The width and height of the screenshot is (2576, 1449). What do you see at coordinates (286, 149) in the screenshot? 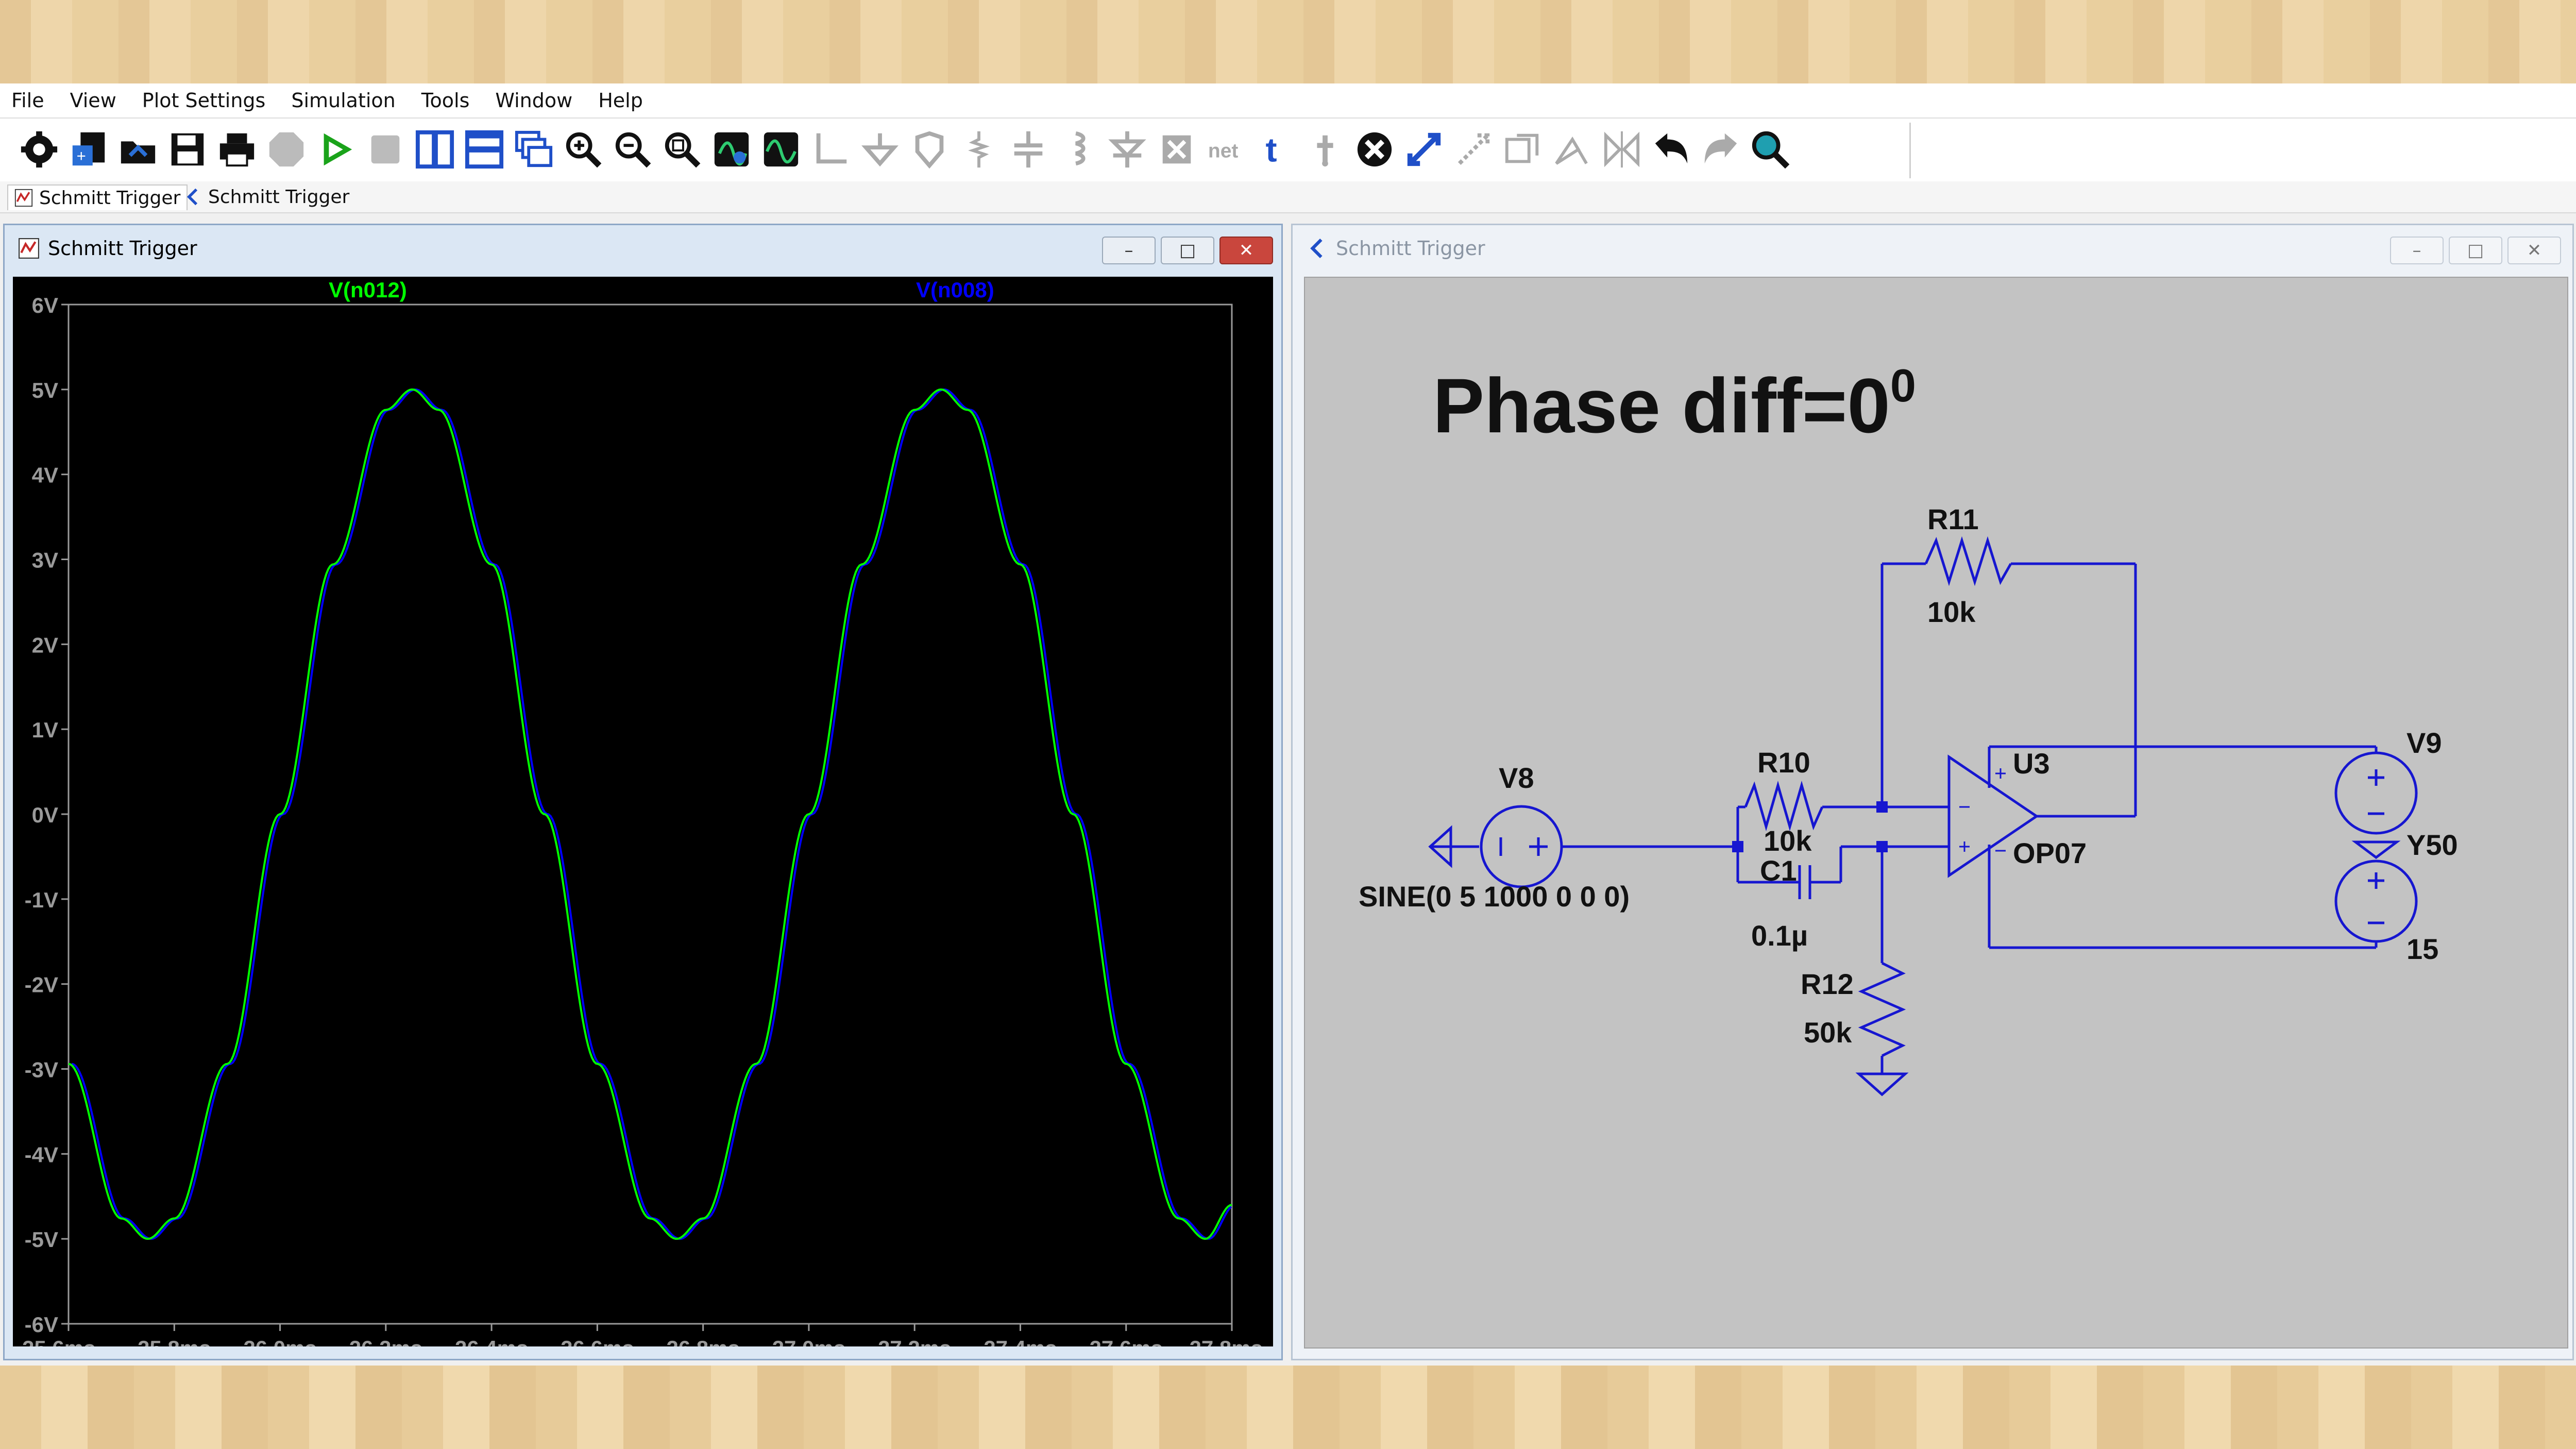
I see `halt-icon` at bounding box center [286, 149].